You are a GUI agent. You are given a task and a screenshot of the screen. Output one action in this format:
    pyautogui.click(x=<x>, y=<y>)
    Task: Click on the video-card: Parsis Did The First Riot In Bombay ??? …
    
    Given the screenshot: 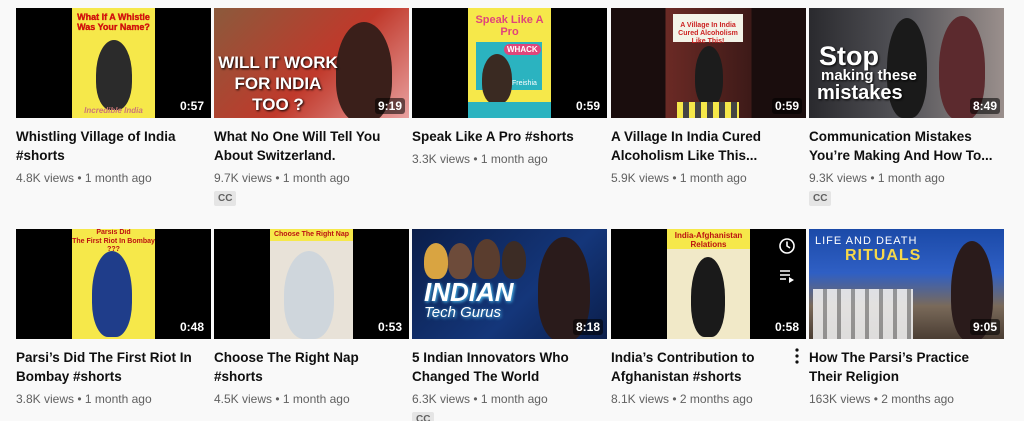 What is the action you would take?
    pyautogui.click(x=113, y=317)
    